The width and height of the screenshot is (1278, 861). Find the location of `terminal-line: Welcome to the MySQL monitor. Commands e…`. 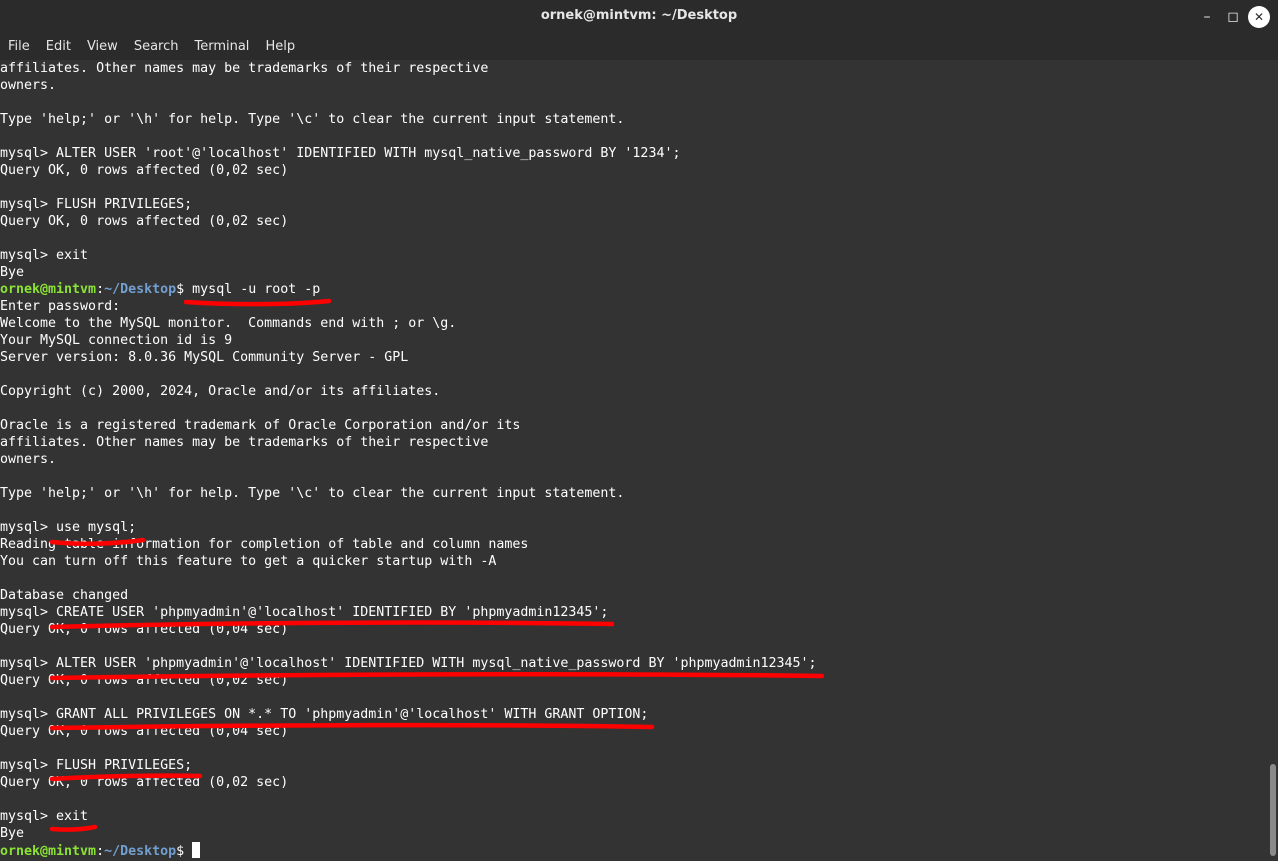

terminal-line: Welcome to the MySQL monitor. Commands e… is located at coordinates (228, 323).